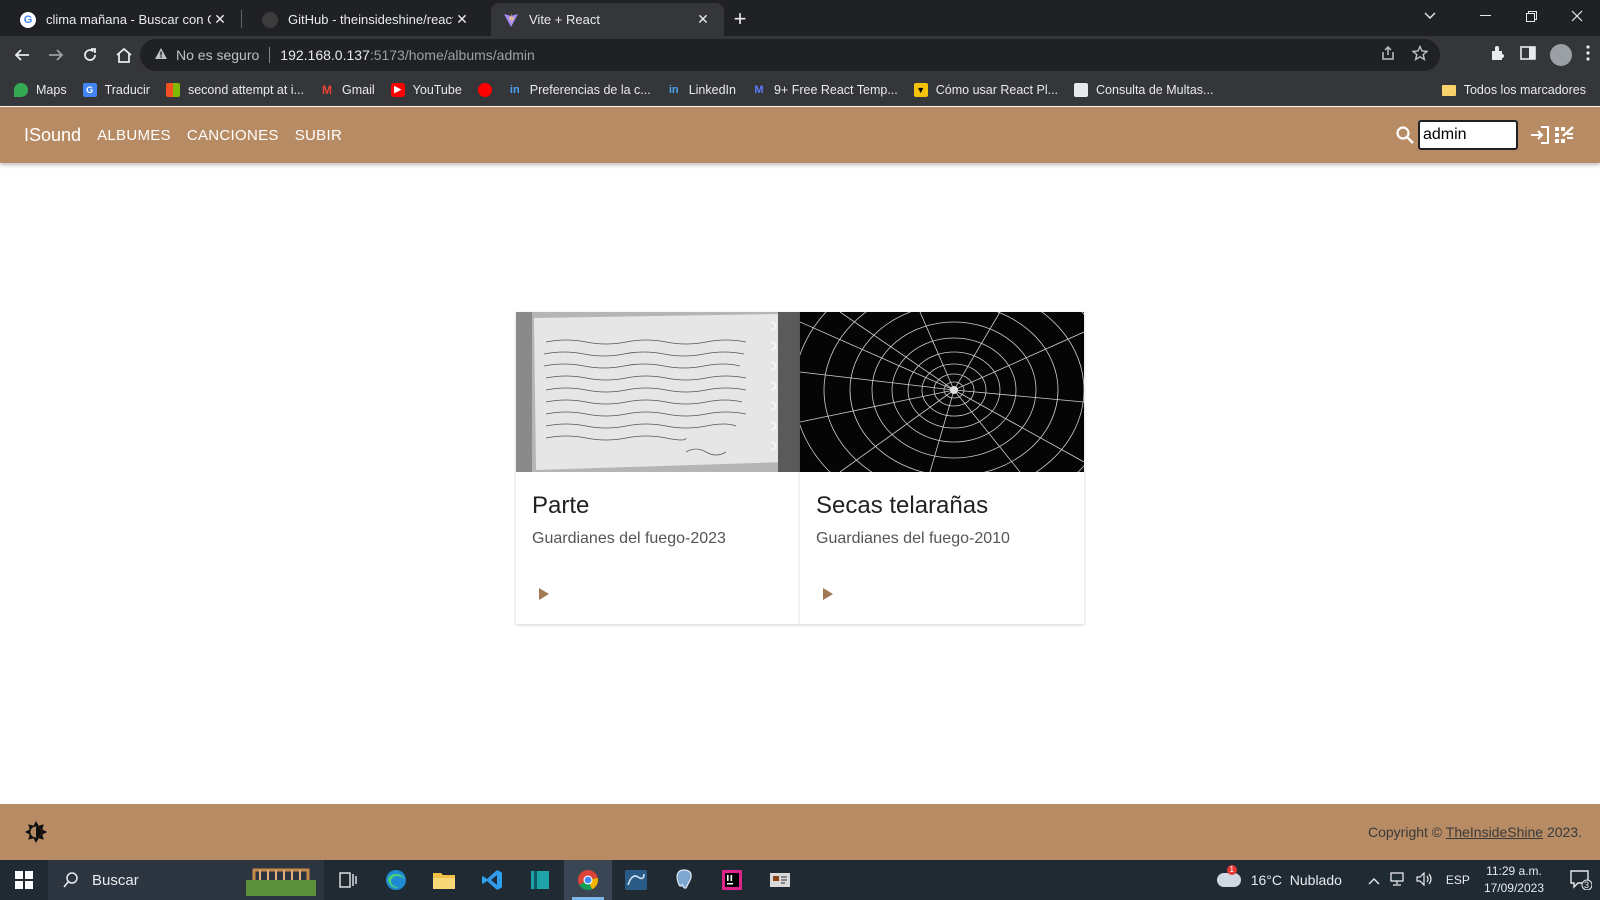  I want to click on theme-toggle-icon, so click(36, 832).